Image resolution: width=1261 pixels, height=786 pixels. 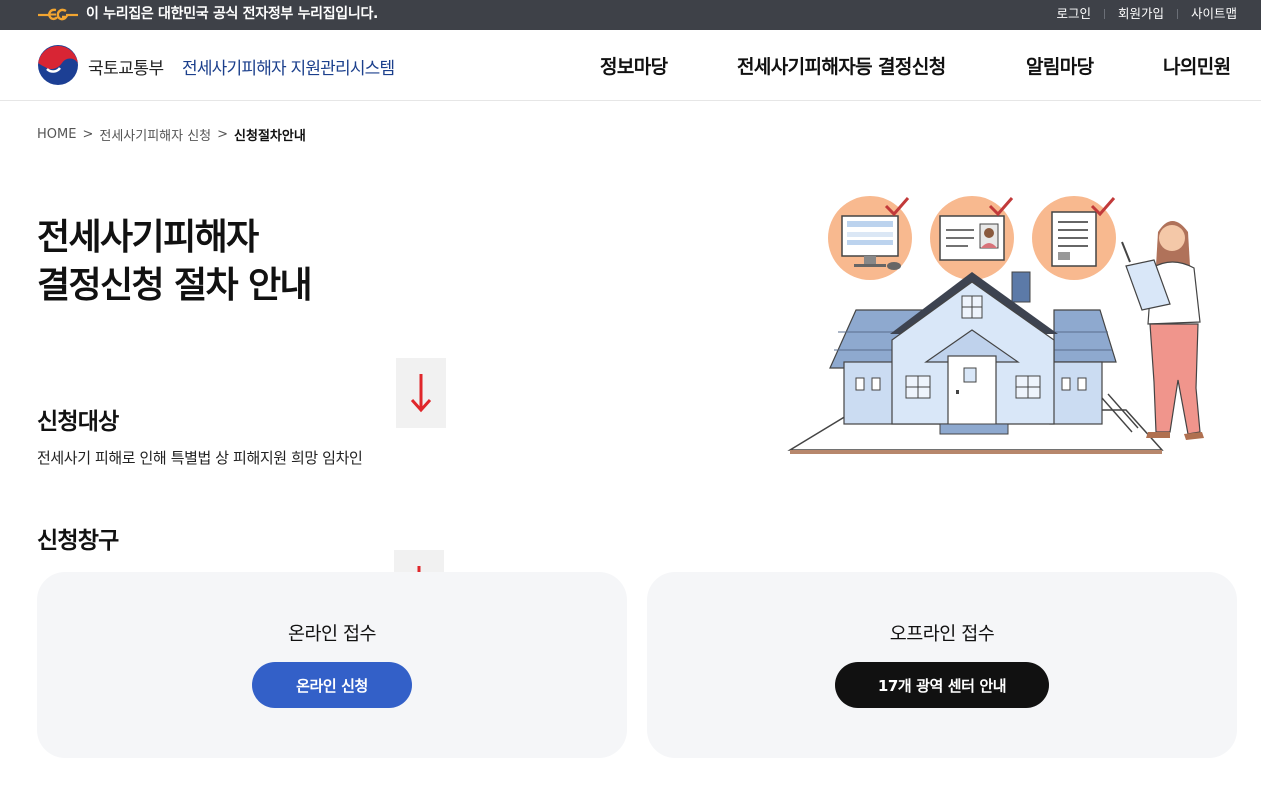 What do you see at coordinates (1073, 14) in the screenshot?
I see `login-link: 로그인` at bounding box center [1073, 14].